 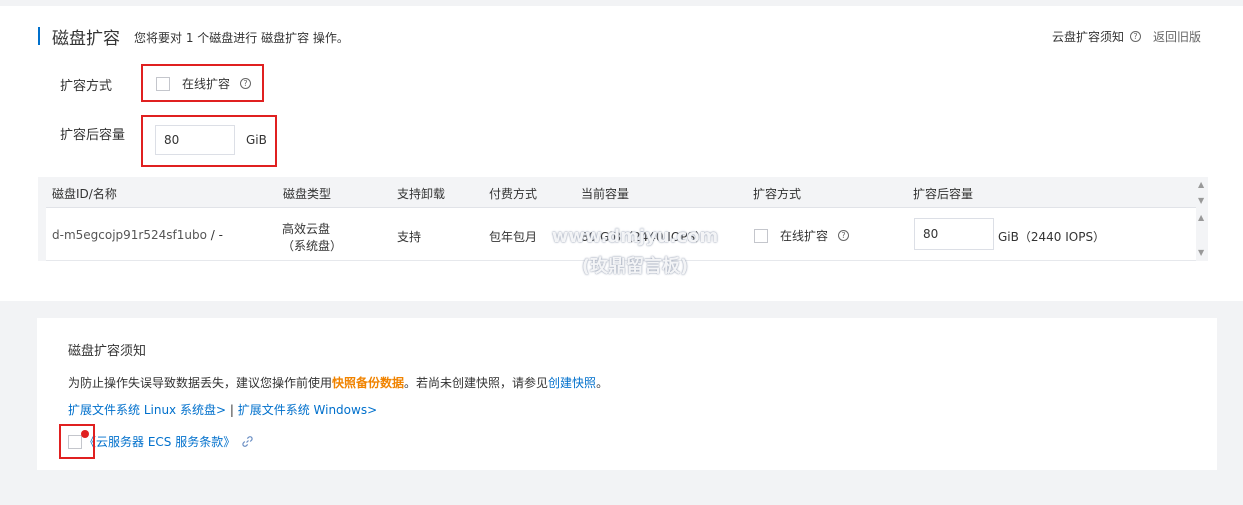 I want to click on disk-name-text: / -, so click(x=216, y=235).